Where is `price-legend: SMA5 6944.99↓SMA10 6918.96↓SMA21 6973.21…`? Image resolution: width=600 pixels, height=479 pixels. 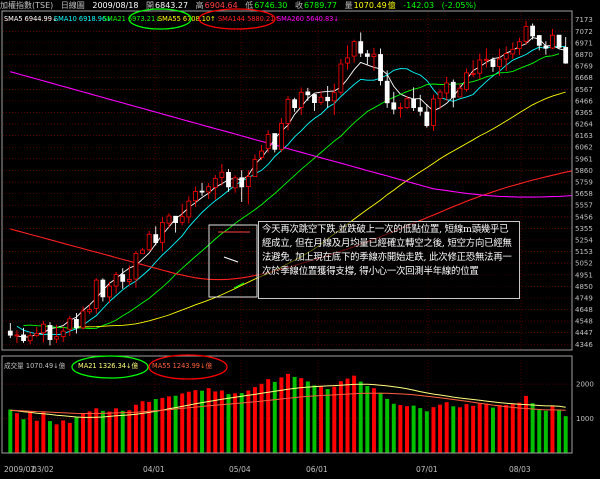 price-legend: SMA5 6944.99↓SMA10 6918.96↓SMA21 6973.21… is located at coordinates (171, 19).